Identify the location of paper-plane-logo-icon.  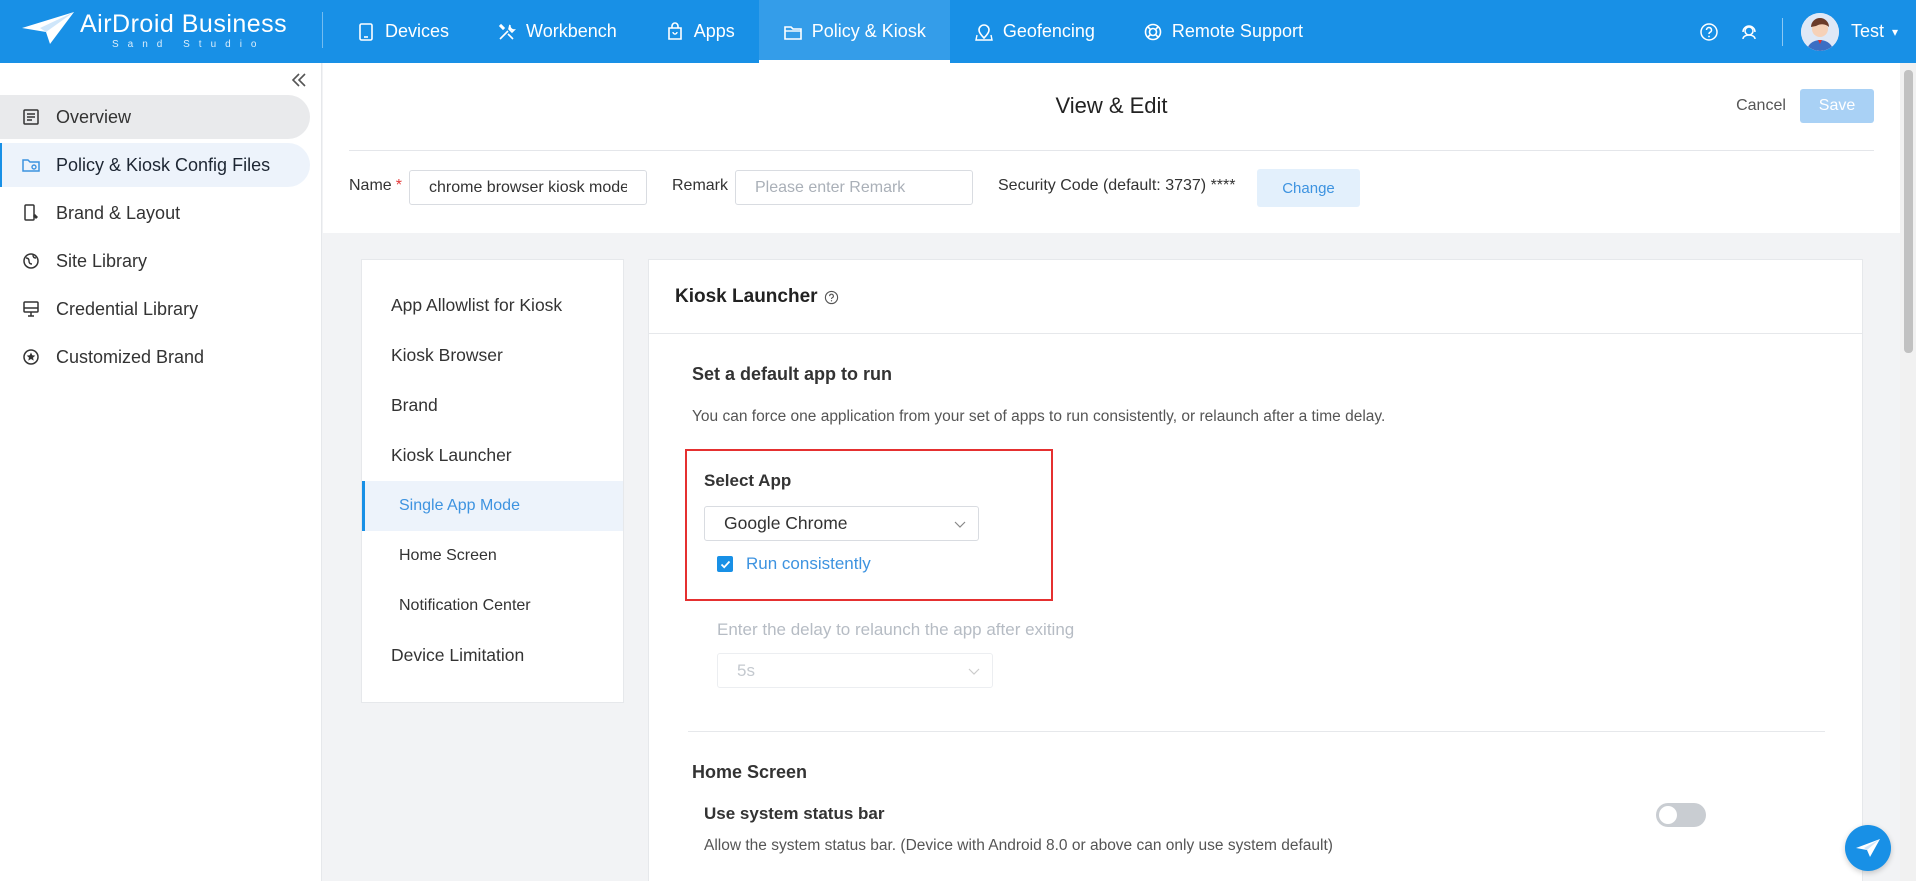
(48, 28).